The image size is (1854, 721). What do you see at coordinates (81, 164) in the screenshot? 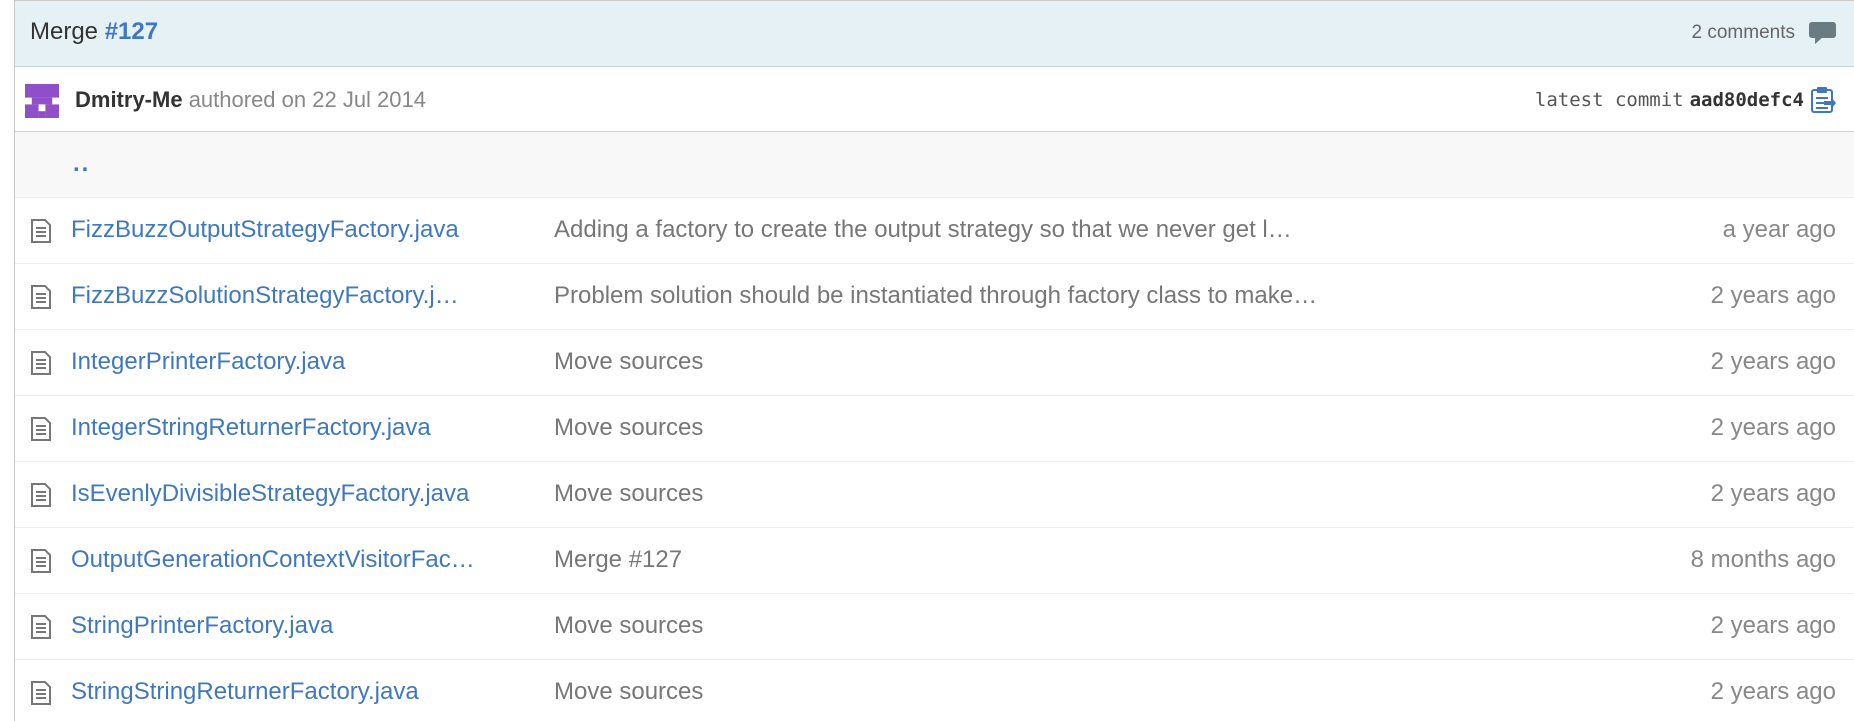
I see `parent-directory-link: ..` at bounding box center [81, 164].